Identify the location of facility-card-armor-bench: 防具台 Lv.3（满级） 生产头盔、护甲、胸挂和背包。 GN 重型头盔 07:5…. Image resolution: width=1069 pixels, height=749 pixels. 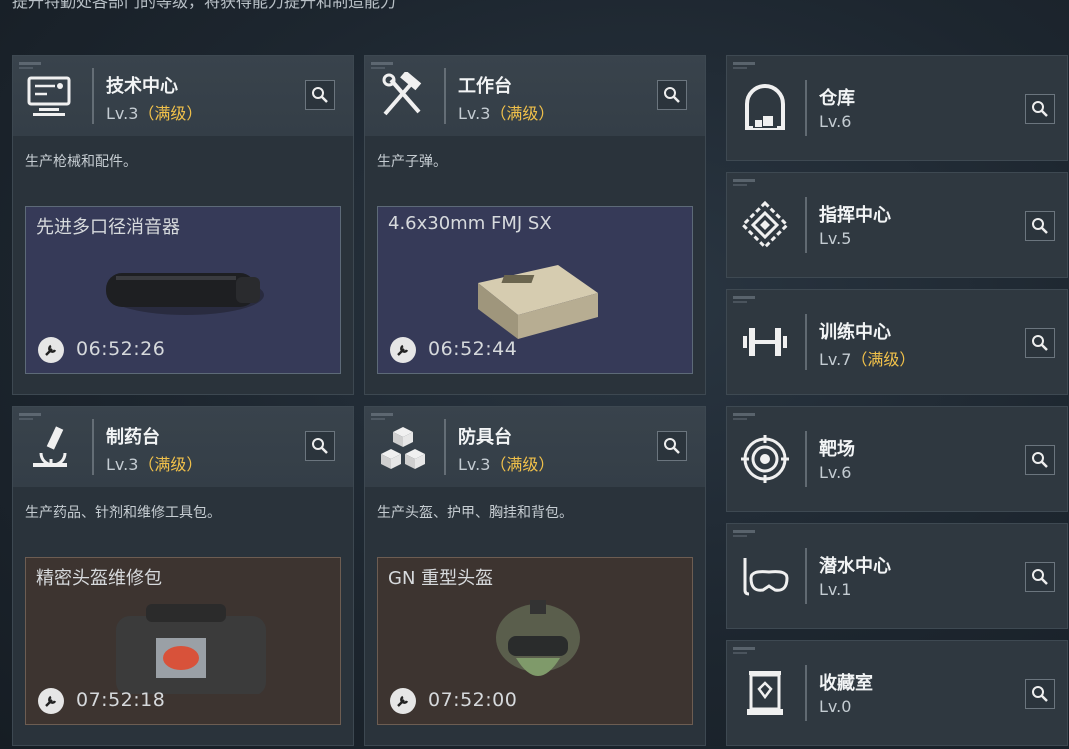
(535, 576).